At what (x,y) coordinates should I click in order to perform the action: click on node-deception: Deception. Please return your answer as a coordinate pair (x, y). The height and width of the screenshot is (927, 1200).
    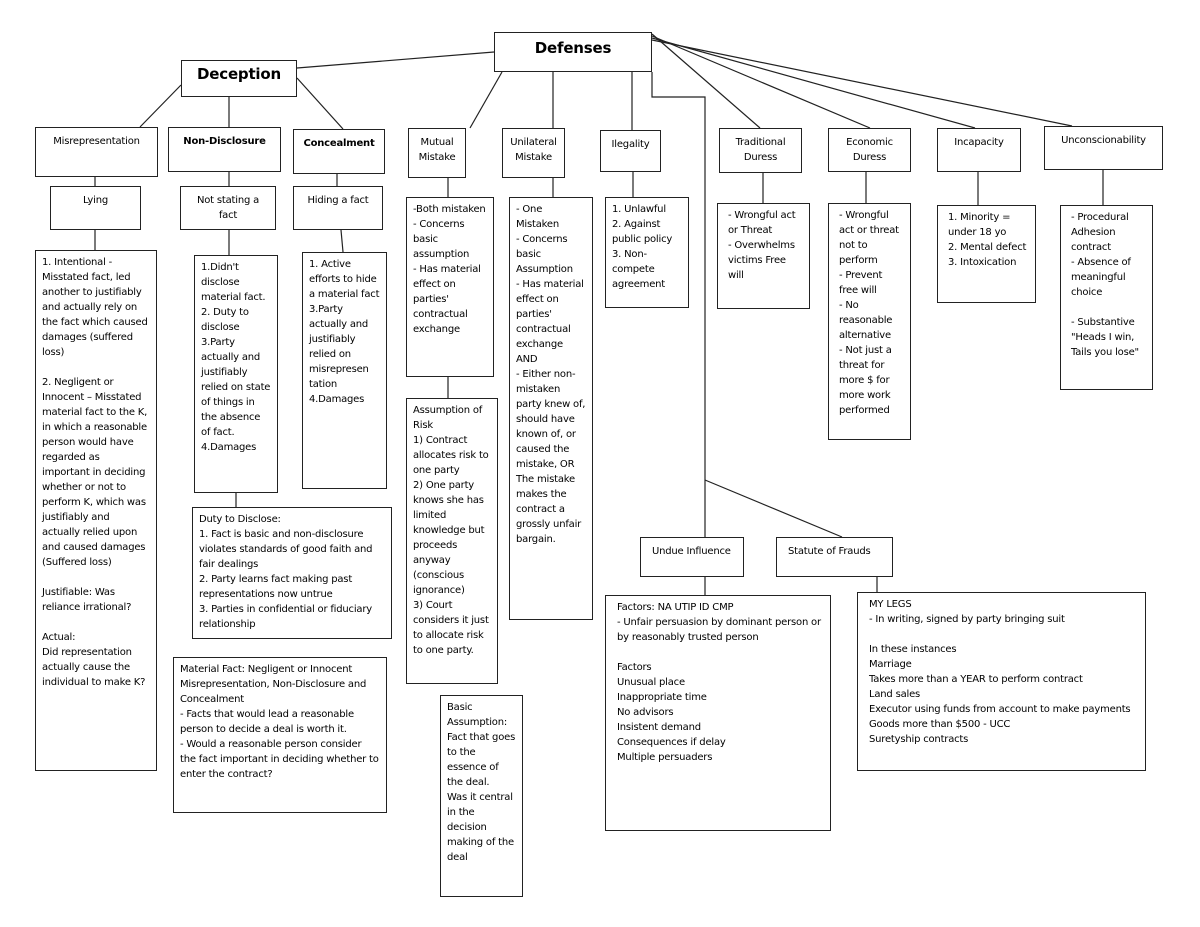
    Looking at the image, I should click on (239, 78).